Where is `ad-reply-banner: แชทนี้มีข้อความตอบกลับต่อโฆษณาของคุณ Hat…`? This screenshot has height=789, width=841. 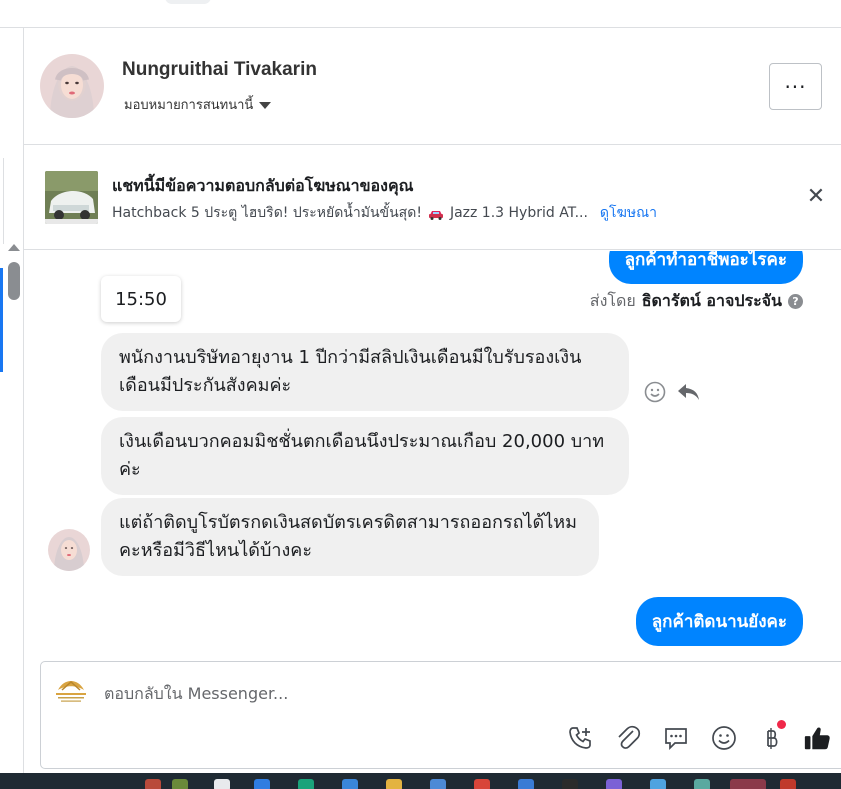 ad-reply-banner: แชทนี้มีข้อความตอบกลับต่อโฆษณาของคุณ Hat… is located at coordinates (432, 198).